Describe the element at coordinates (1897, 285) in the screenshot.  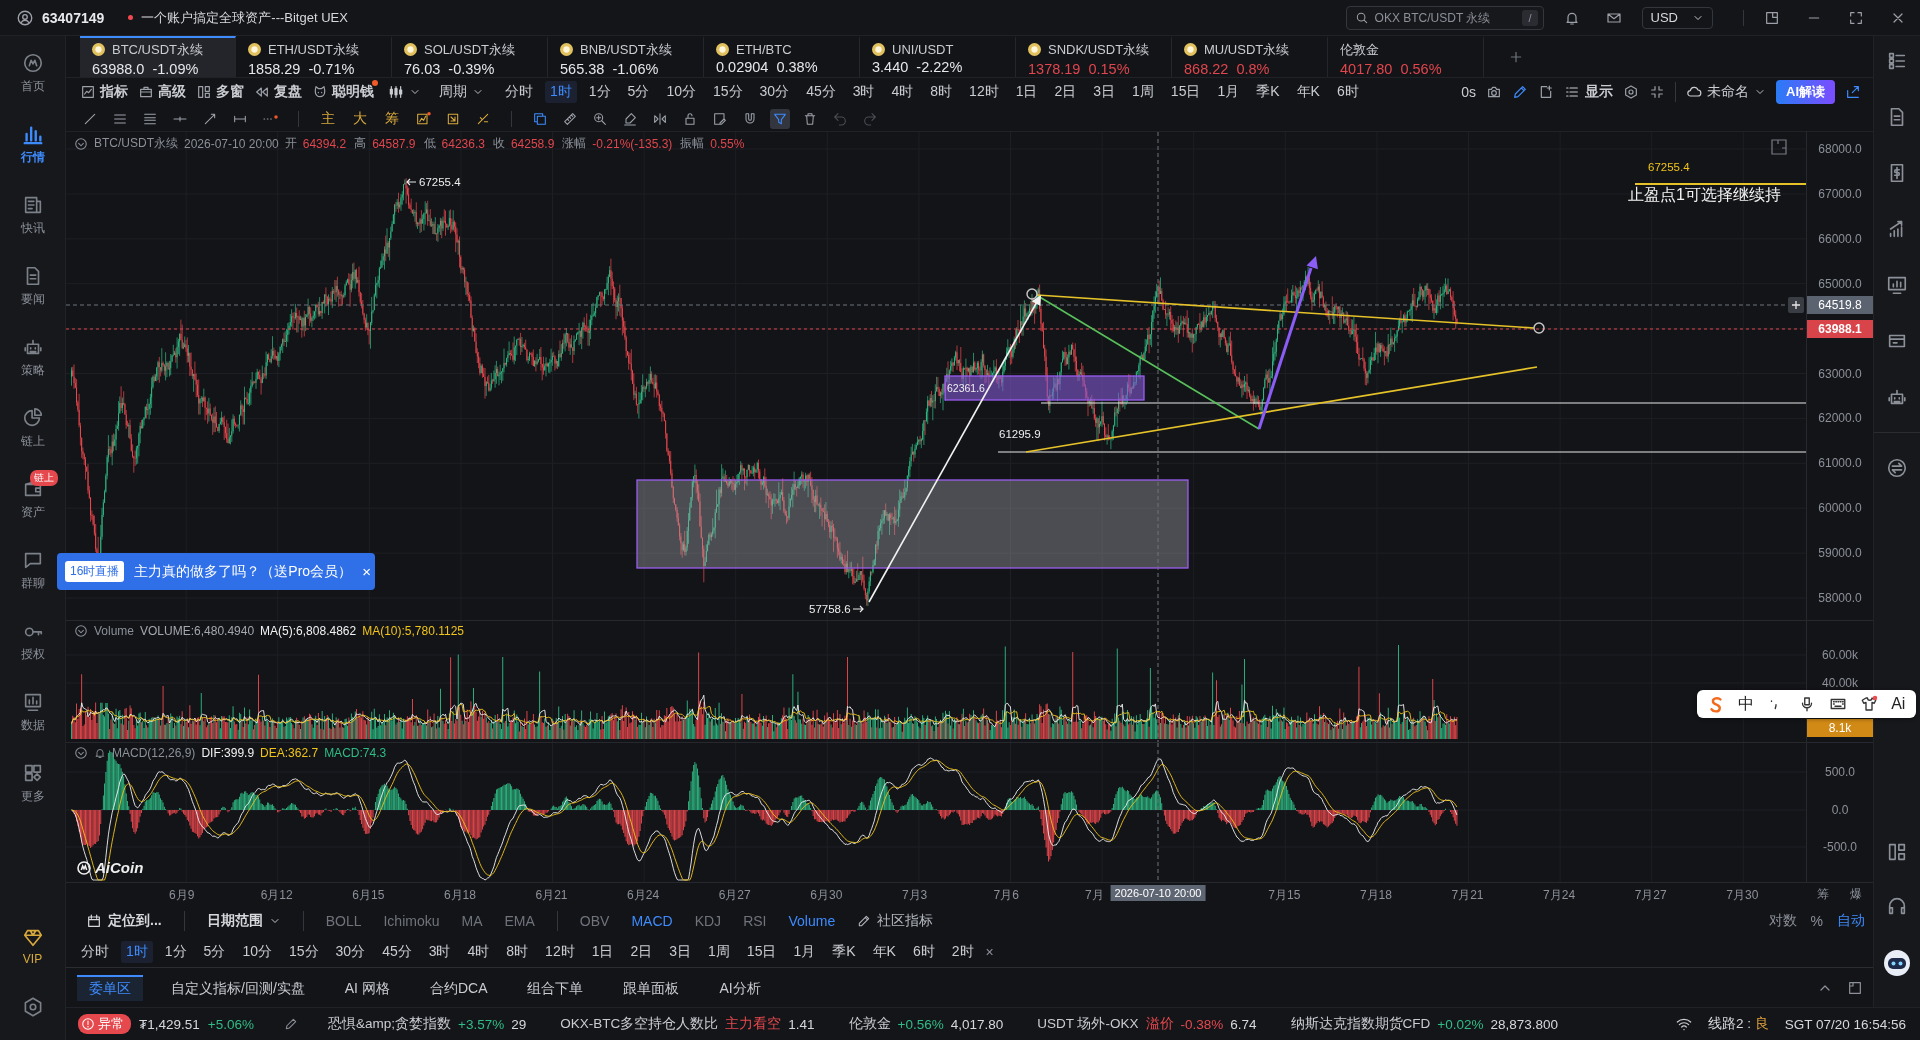
I see `monitor-chart-icon` at that location.